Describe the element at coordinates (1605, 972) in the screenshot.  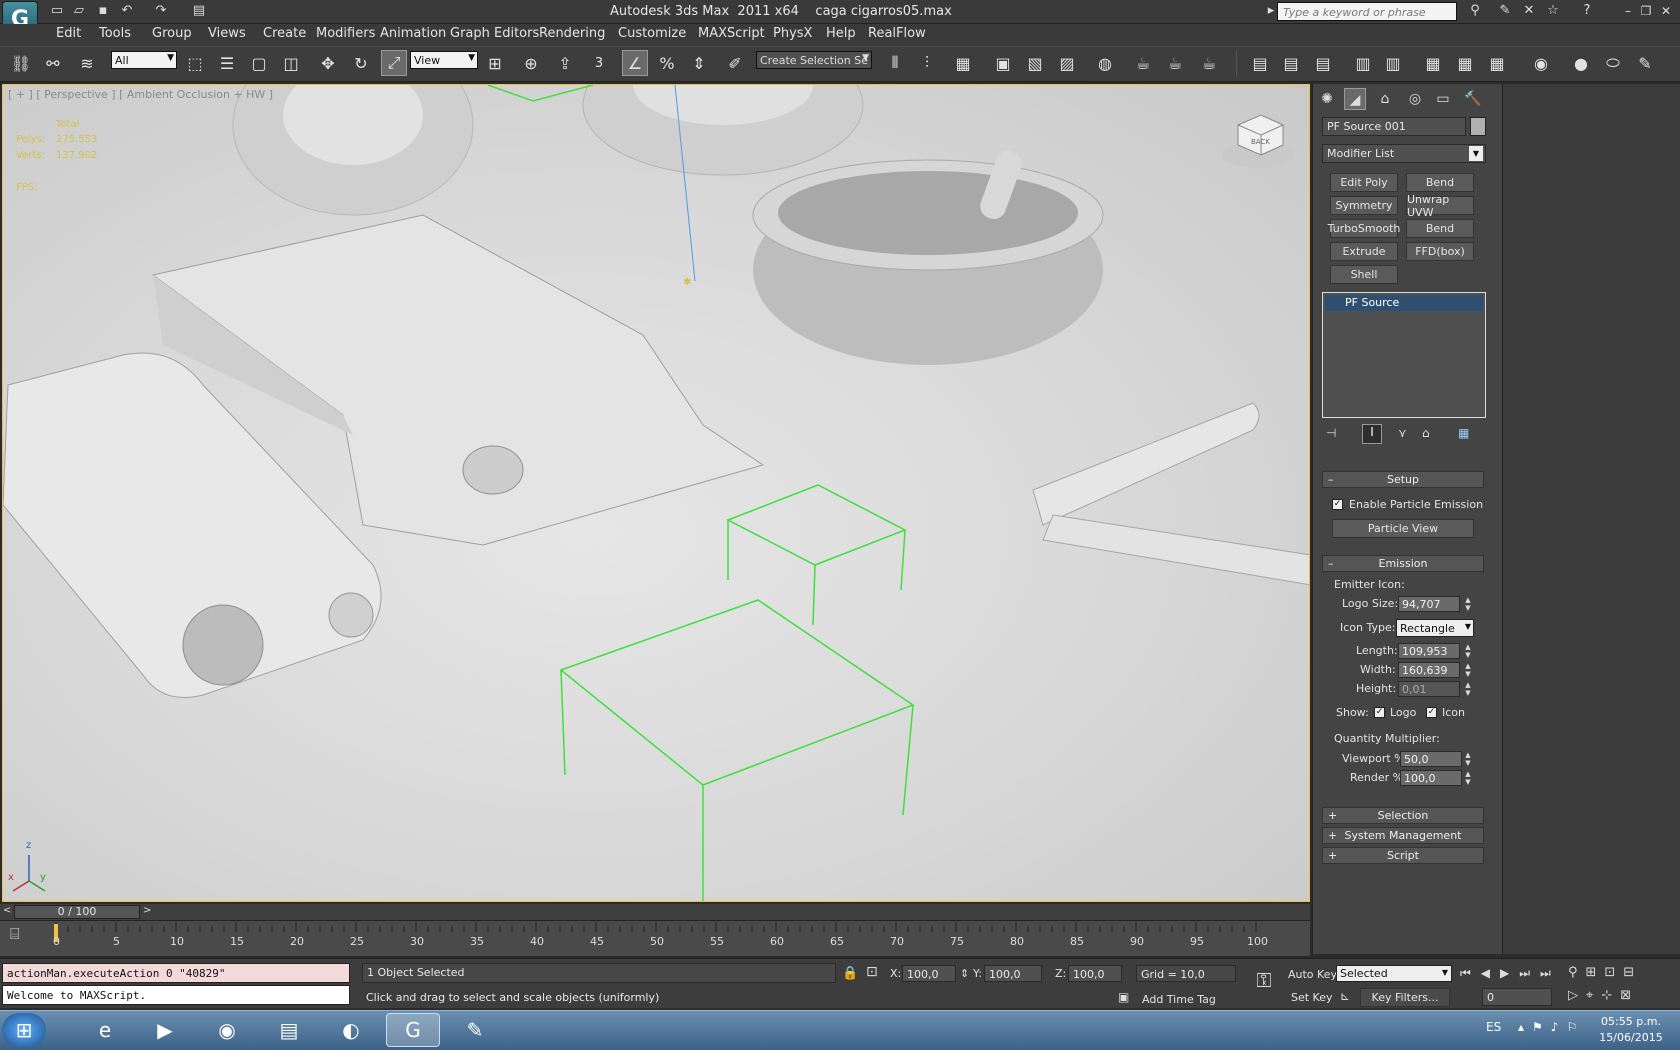
I see `viewport-nav-controls: ⚲⊞⊡⊟` at that location.